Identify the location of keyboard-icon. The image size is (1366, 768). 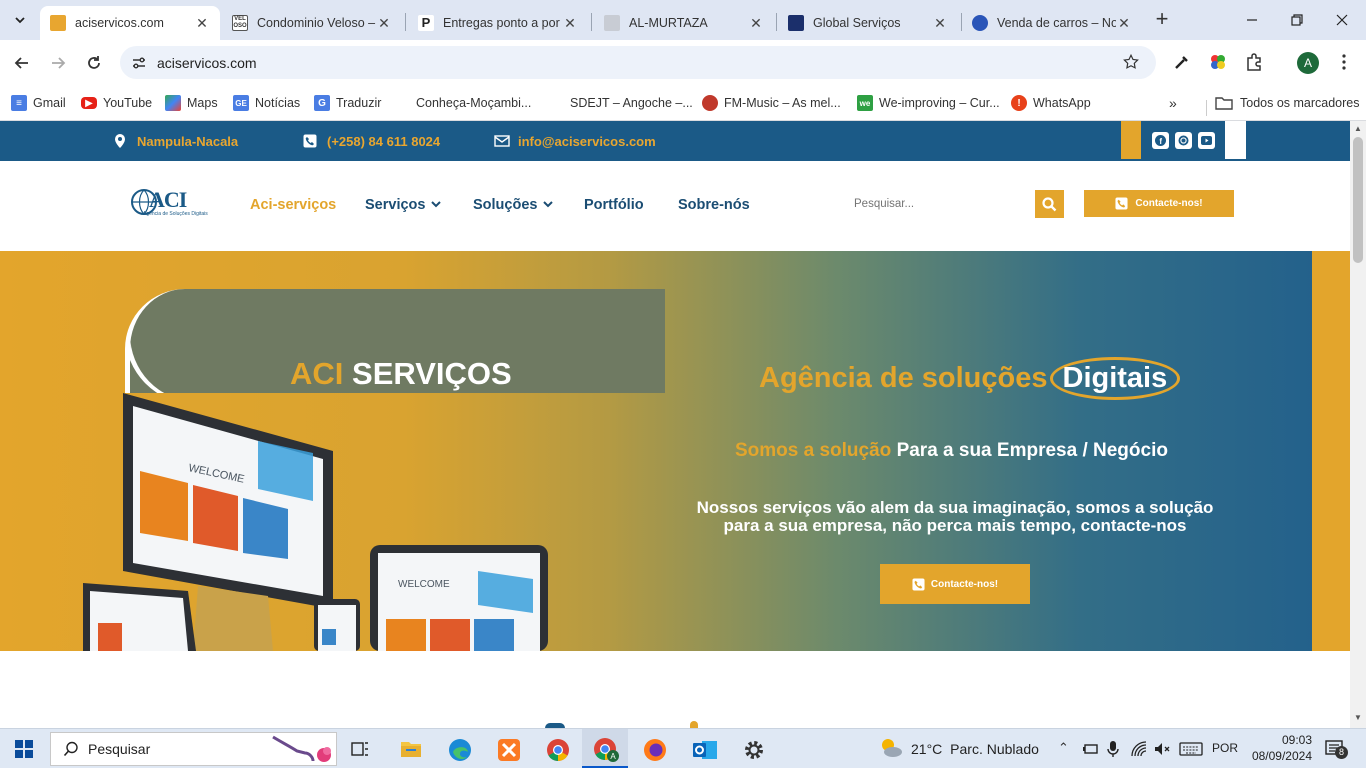
(1191, 749).